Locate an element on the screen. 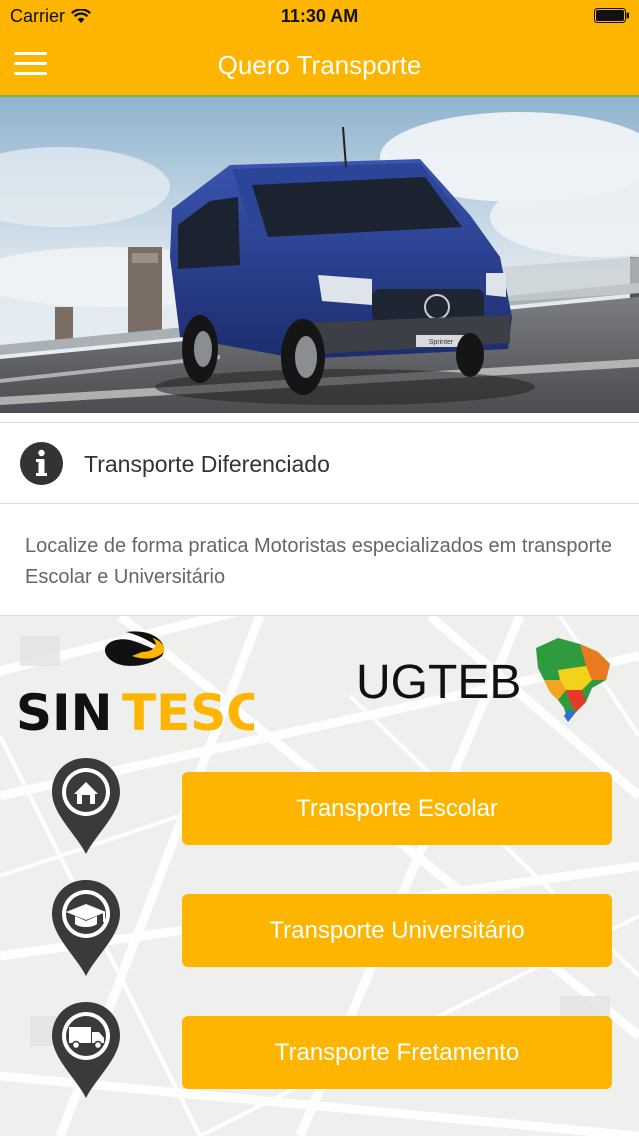 The height and width of the screenshot is (1136, 639). transporte-universitario-button: Transporte Universitário is located at coordinates (397, 930).